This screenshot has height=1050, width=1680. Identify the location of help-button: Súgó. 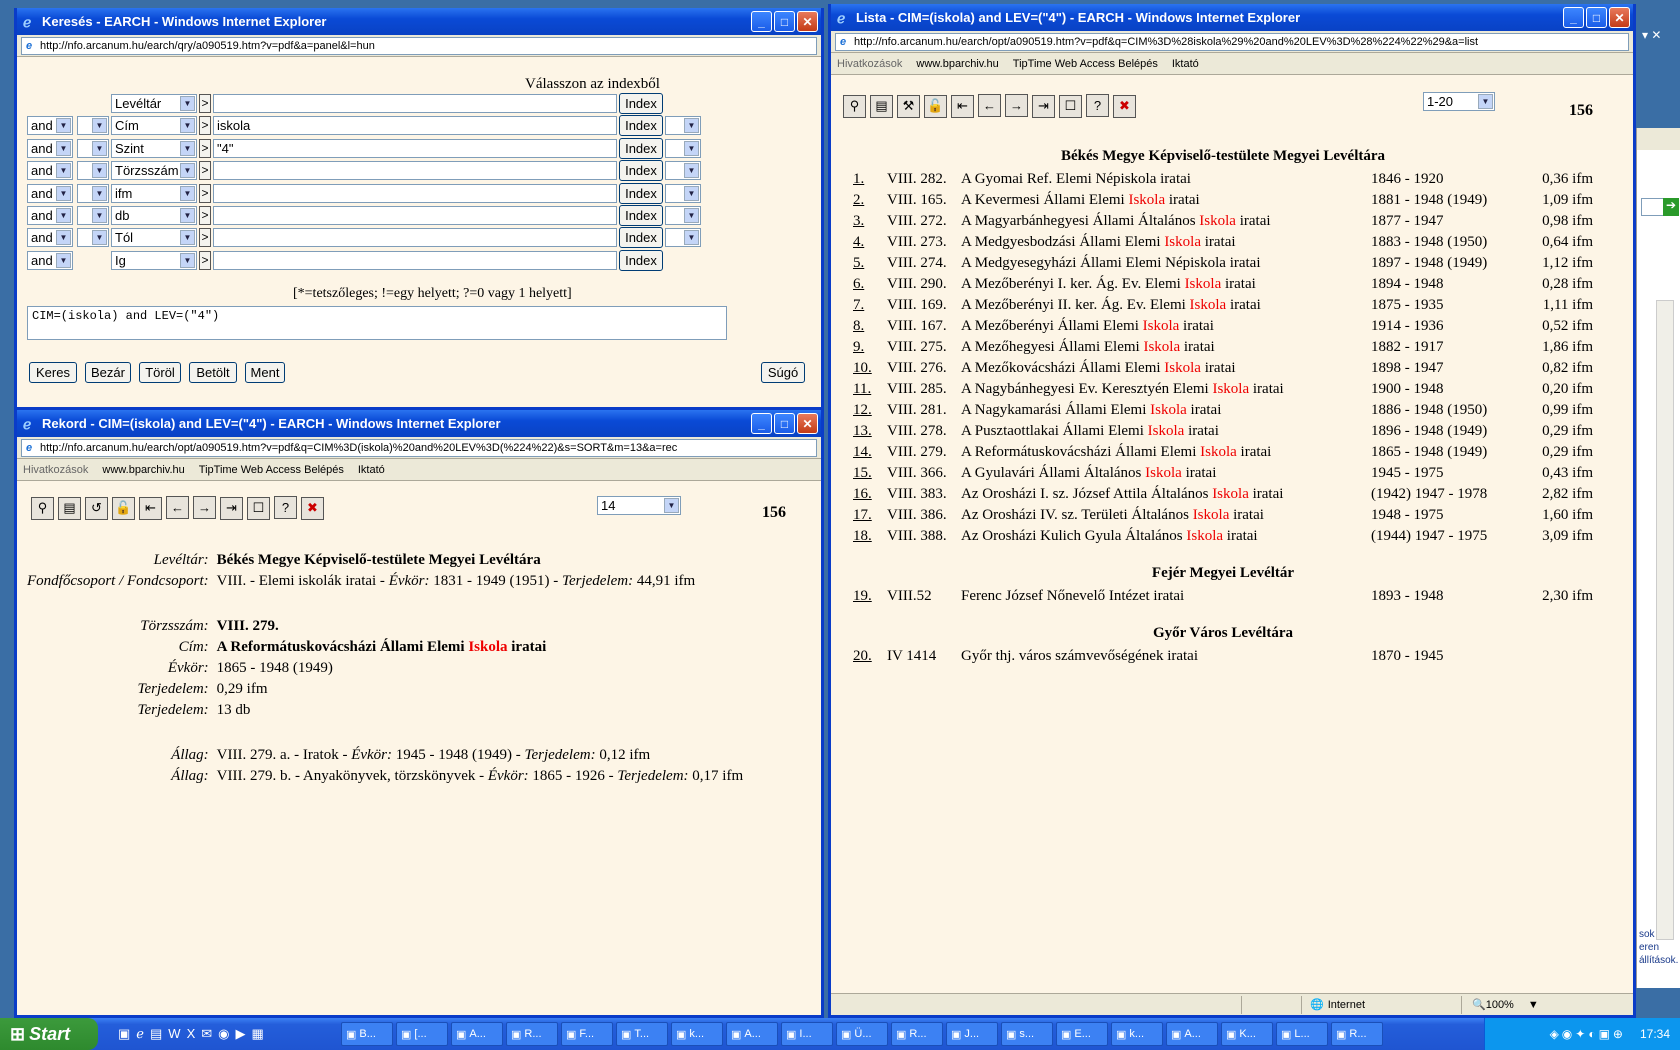
(783, 372).